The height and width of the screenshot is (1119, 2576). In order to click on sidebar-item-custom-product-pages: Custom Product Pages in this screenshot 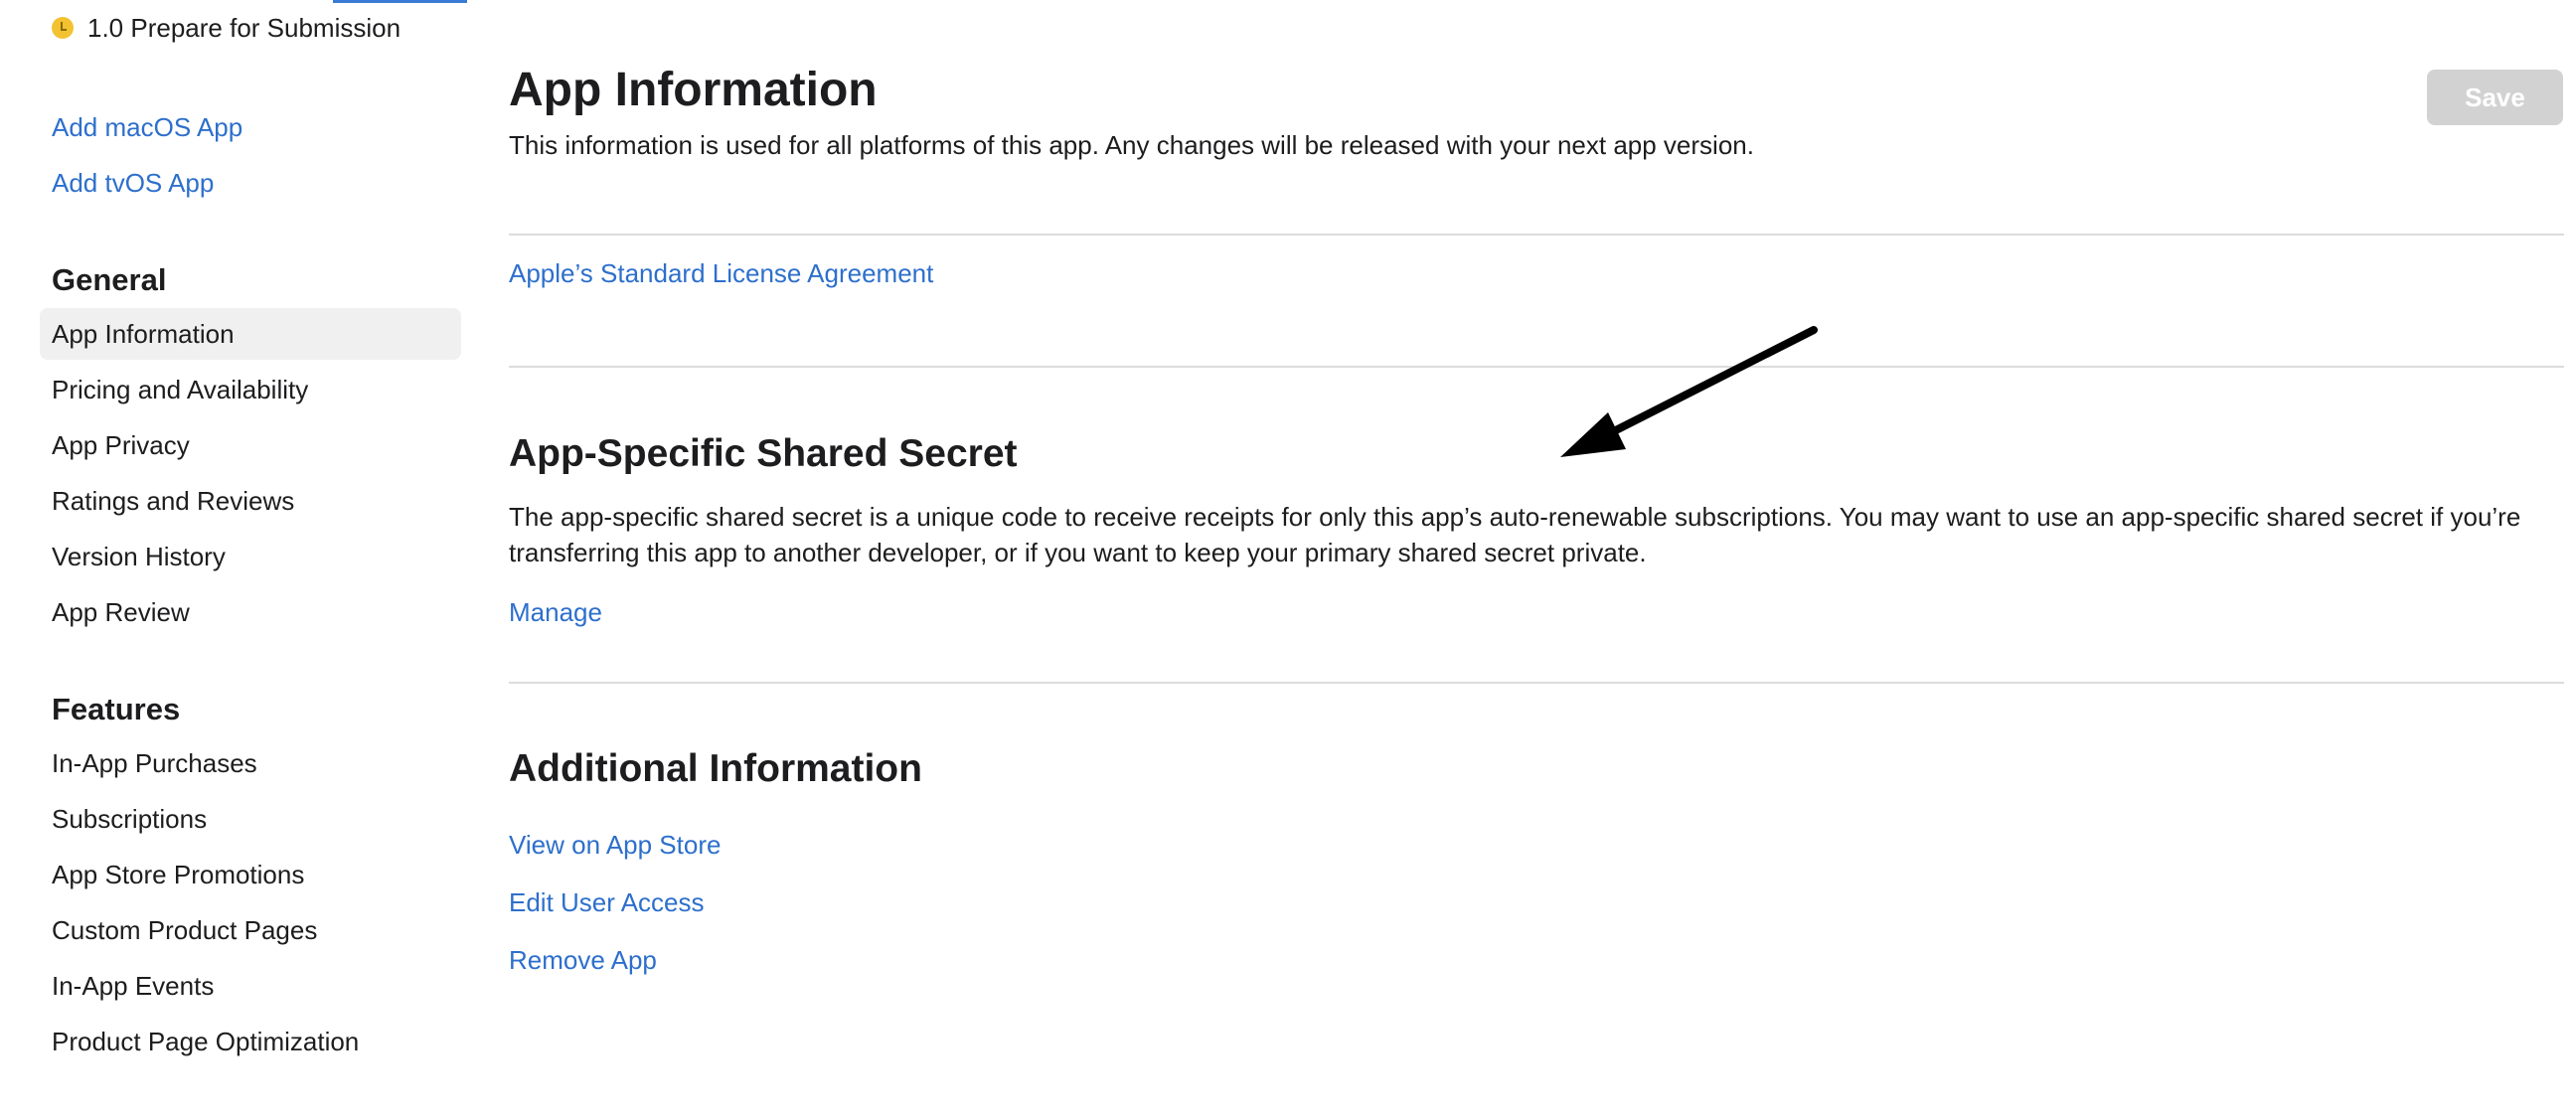, I will do `click(250, 930)`.